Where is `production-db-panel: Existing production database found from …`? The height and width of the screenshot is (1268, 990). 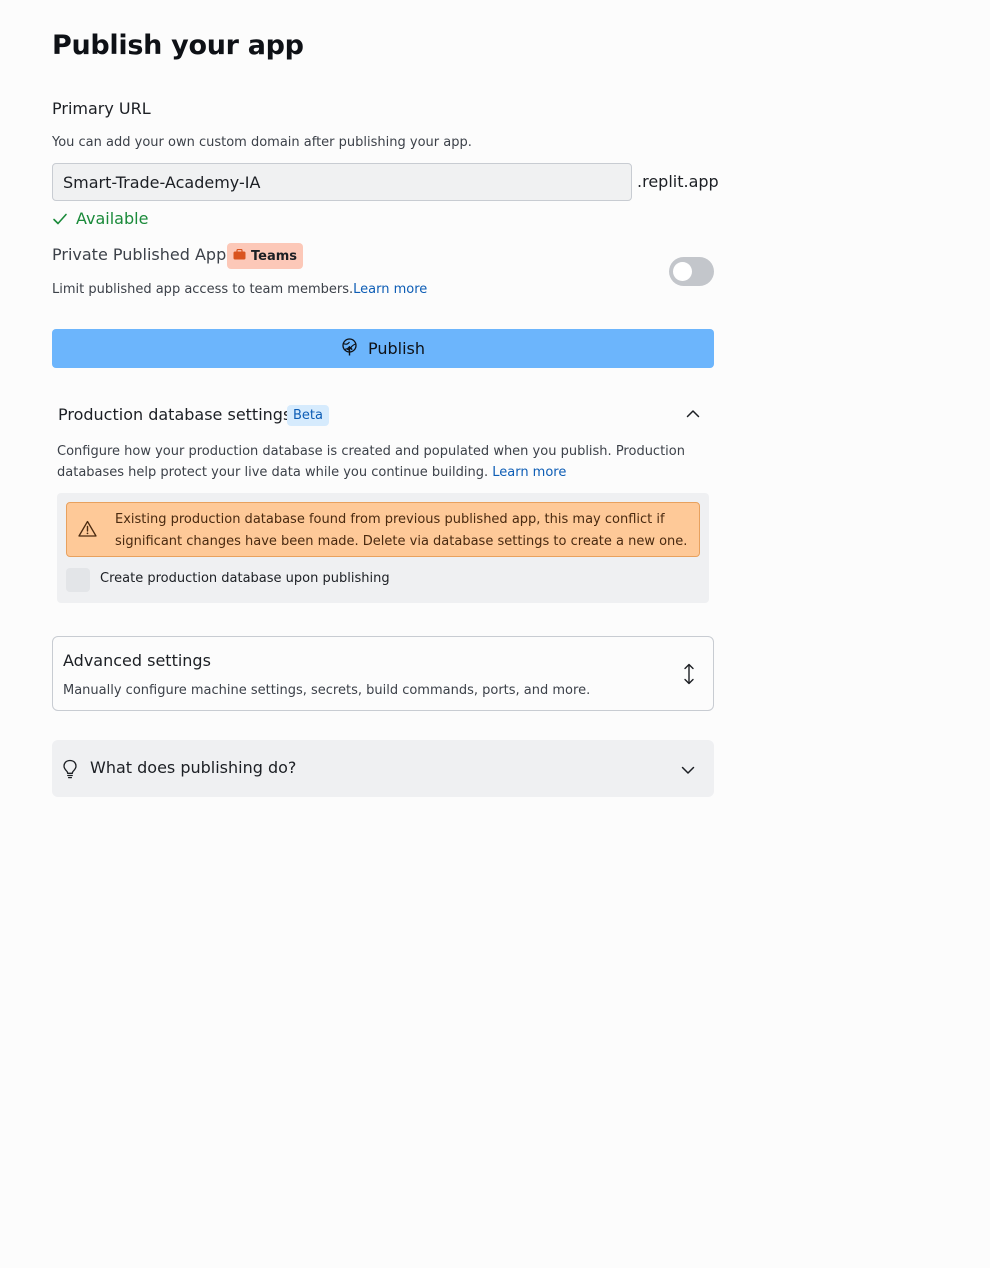 production-db-panel: Existing production database found from … is located at coordinates (383, 548).